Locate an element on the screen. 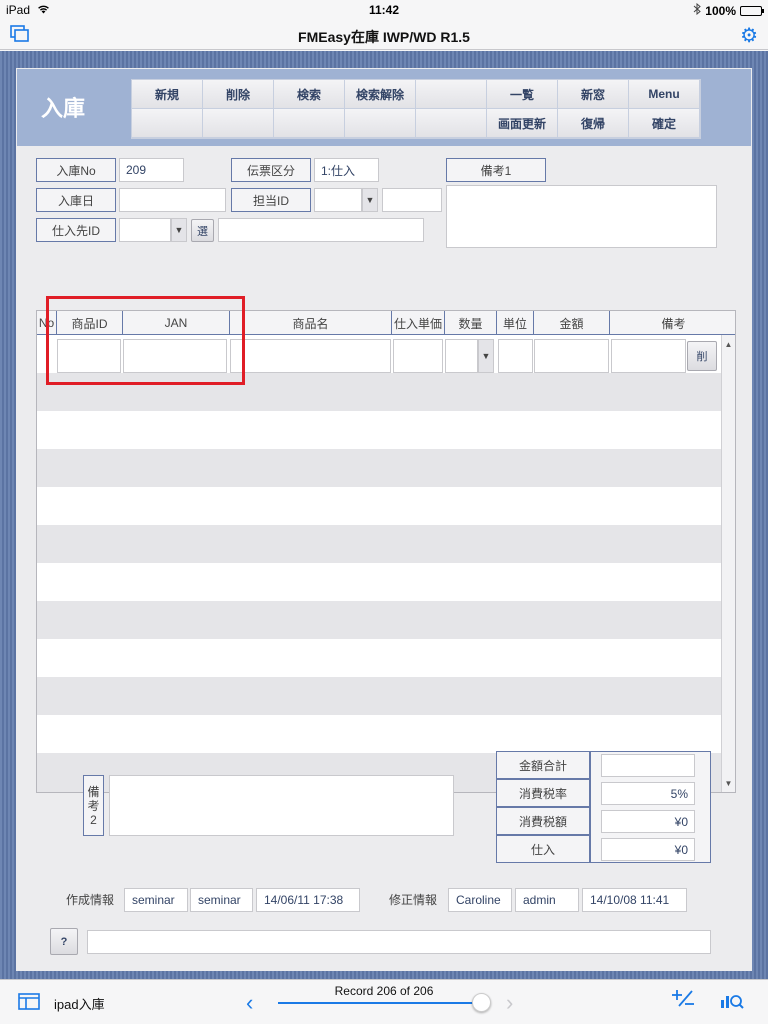 Image resolution: width=768 pixels, height=1024 pixels. action-button-grid: 新規 削除 検索 検索解除 一覧 新窓 Menu 画面更新 復帰 確定 is located at coordinates (416, 109).